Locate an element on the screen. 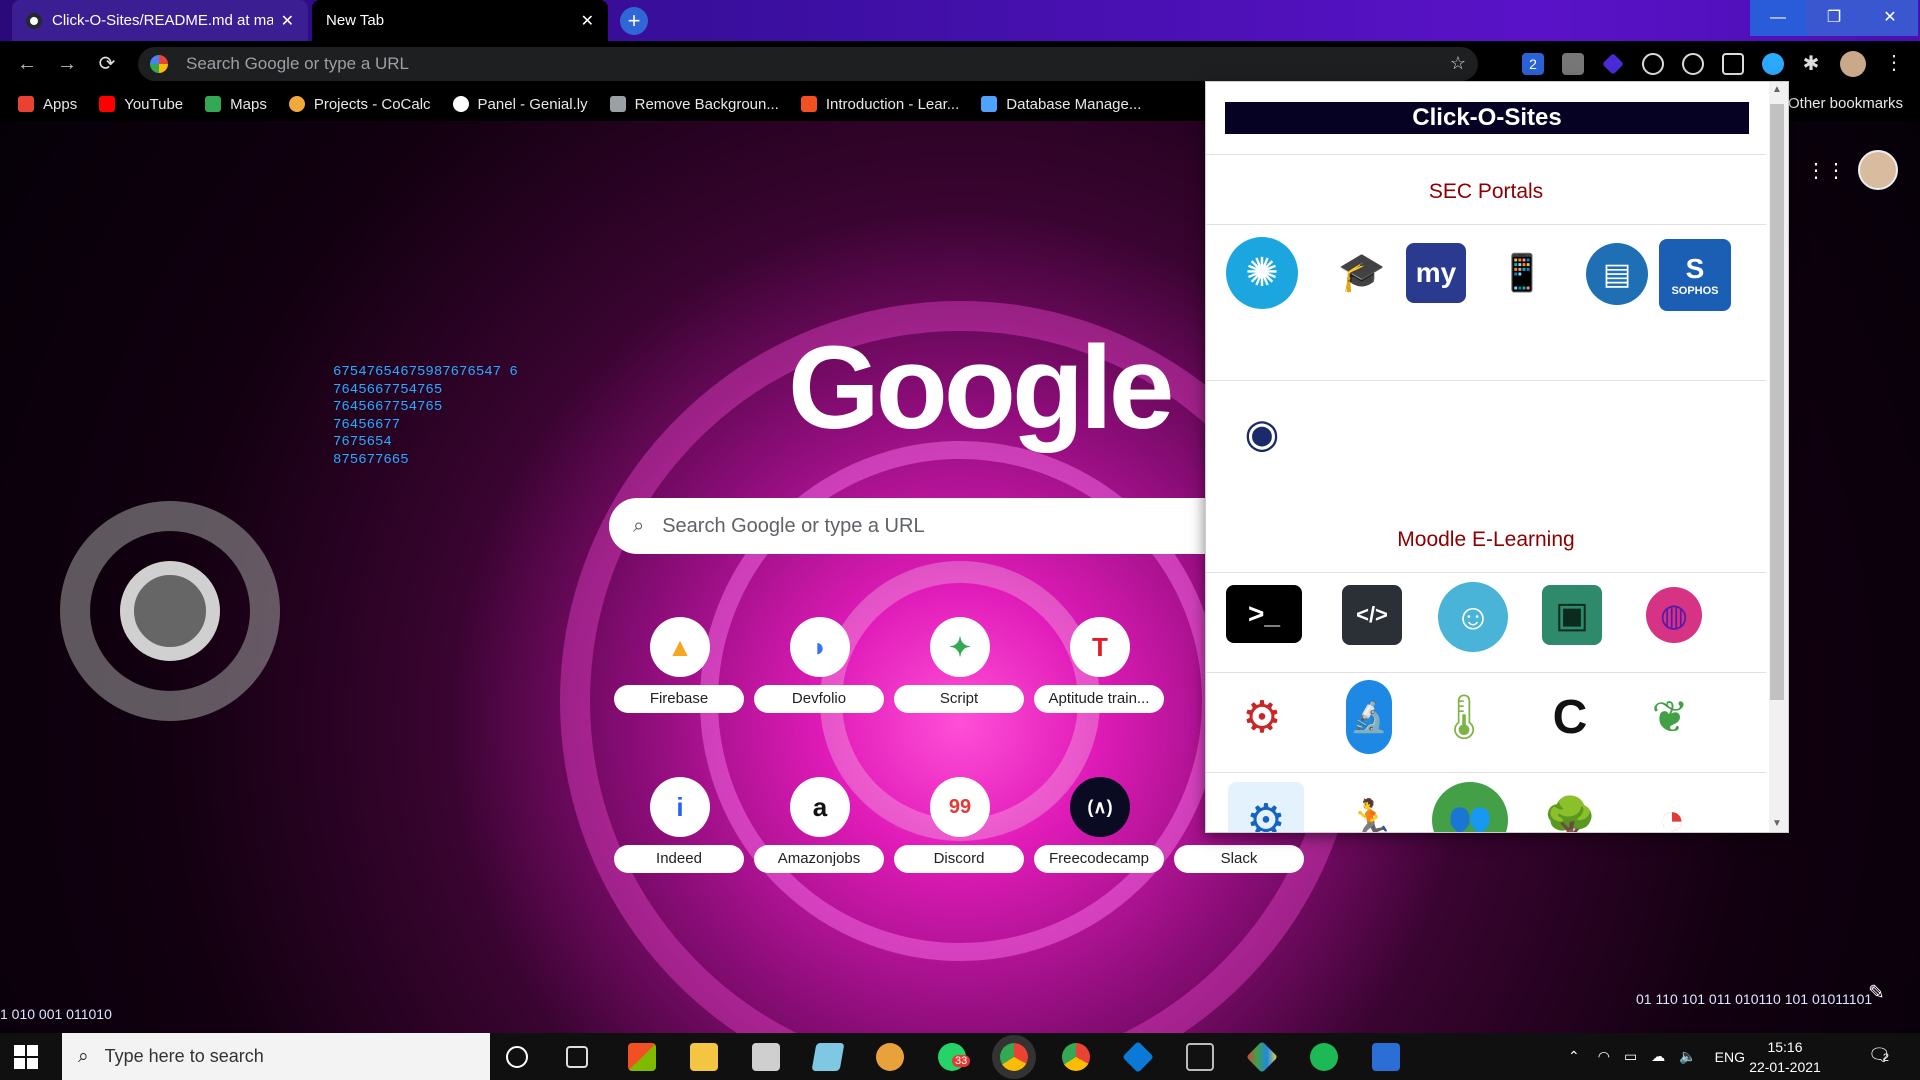  screenshot-icon is located at coordinates (1733, 64).